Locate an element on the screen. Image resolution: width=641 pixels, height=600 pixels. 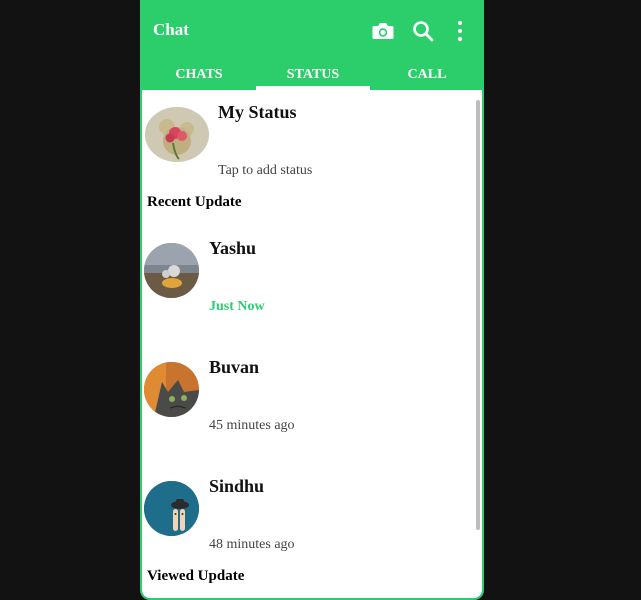
app-title: Chat is located at coordinates (171, 29).